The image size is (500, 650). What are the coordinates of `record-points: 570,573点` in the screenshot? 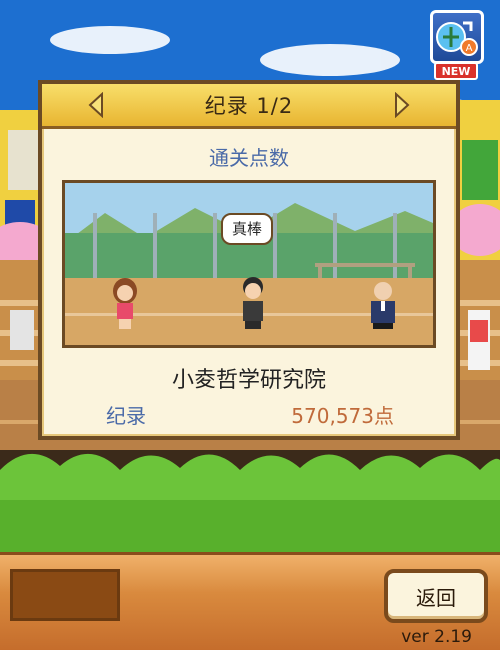 It's located at (342, 416).